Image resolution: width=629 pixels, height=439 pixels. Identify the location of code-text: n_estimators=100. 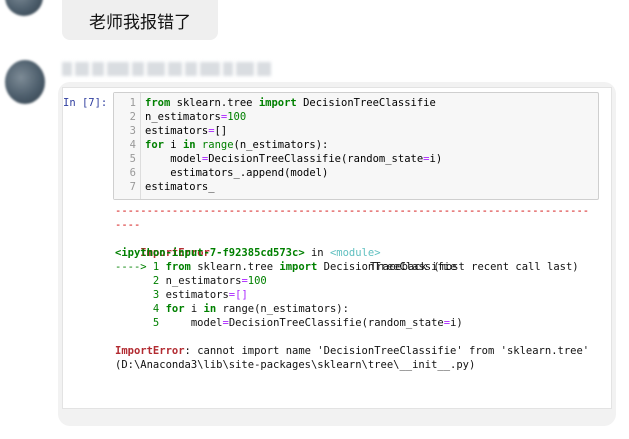
(195, 117).